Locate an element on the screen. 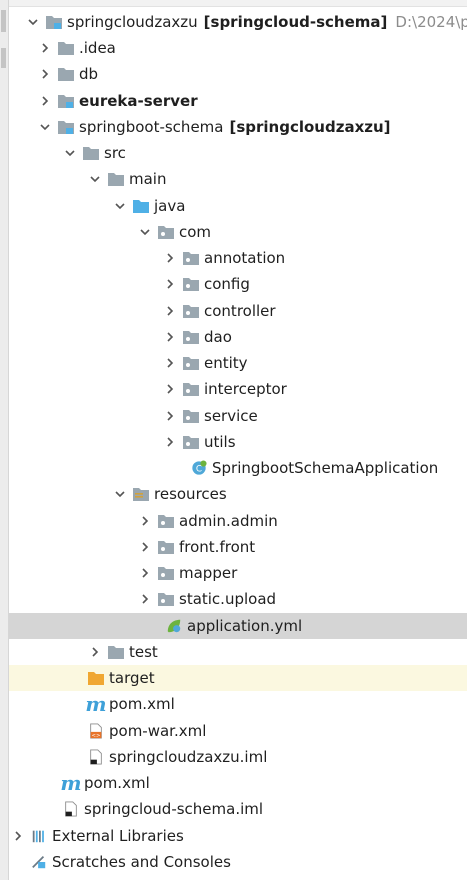 The image size is (467, 880). tree-row-resource-dir: front.front is located at coordinates (238, 547).